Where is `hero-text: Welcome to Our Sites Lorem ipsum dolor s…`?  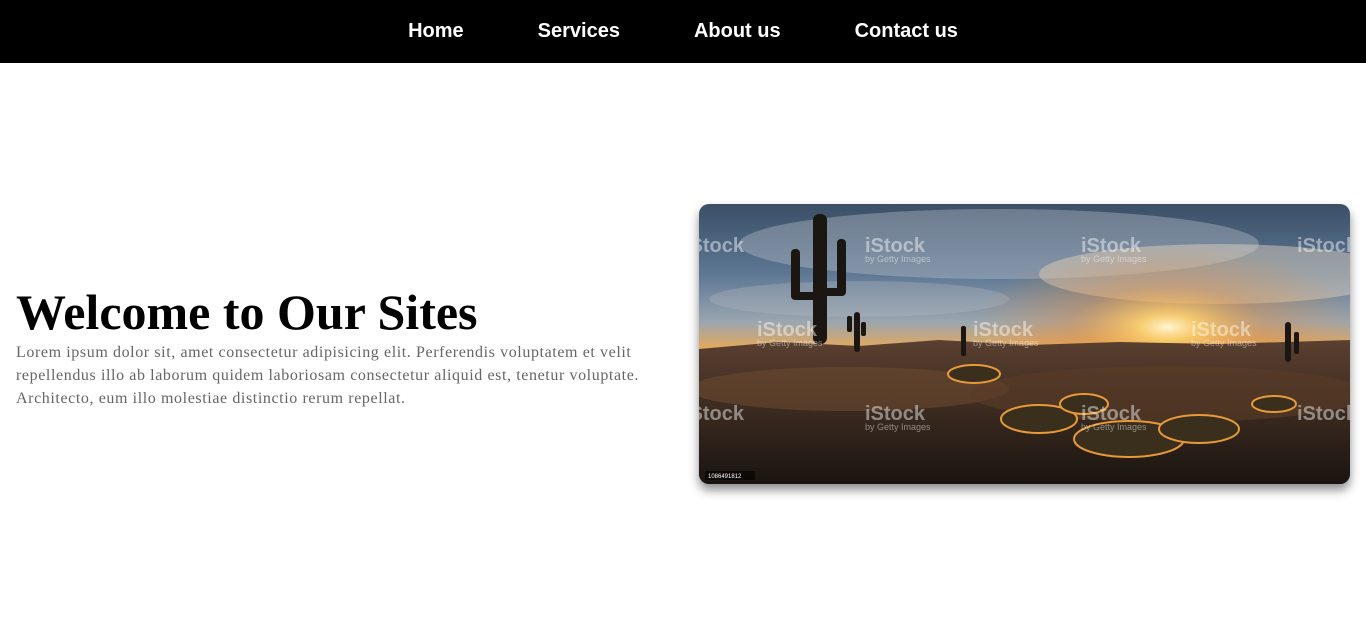
hero-text: Welcome to Our Sites Lorem ipsum dolor s… is located at coordinates (341, 347).